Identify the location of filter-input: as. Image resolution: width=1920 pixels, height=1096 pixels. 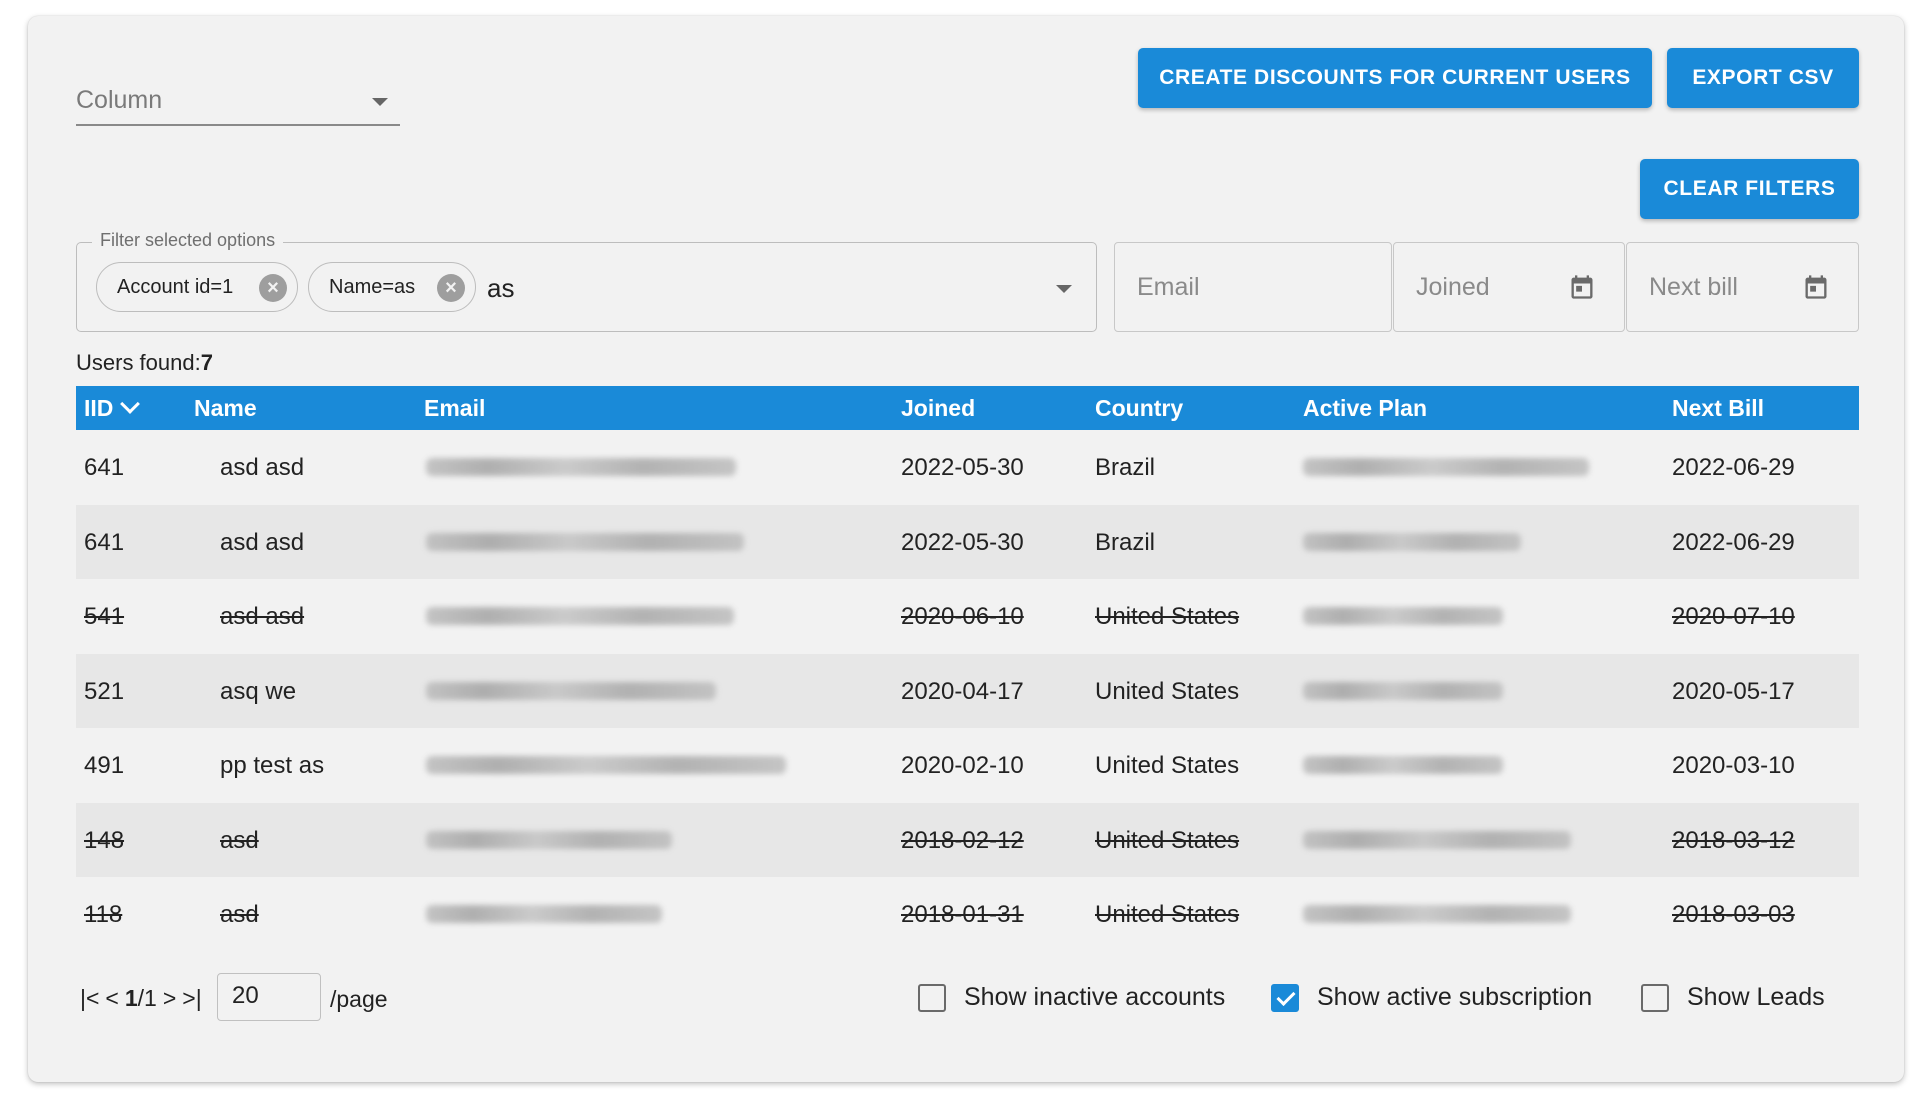
(500, 288).